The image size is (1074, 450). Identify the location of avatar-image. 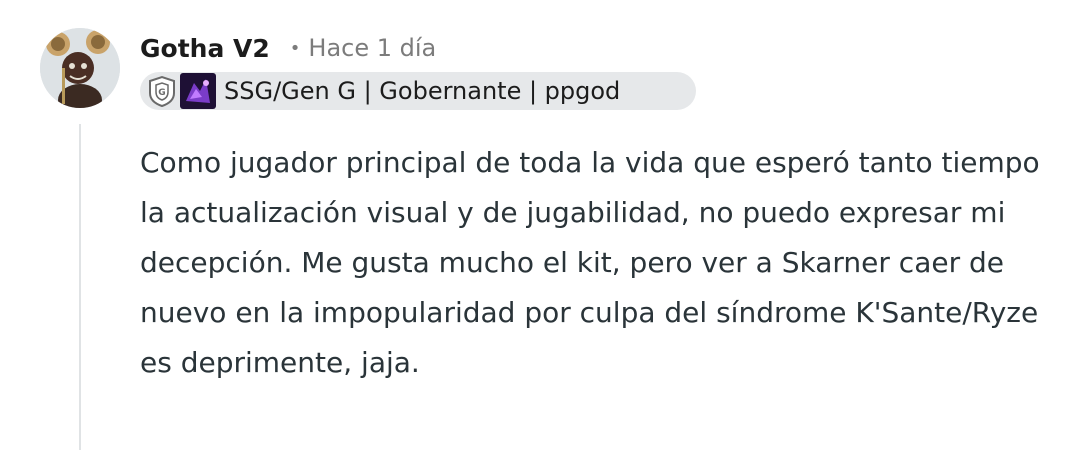
(80, 68).